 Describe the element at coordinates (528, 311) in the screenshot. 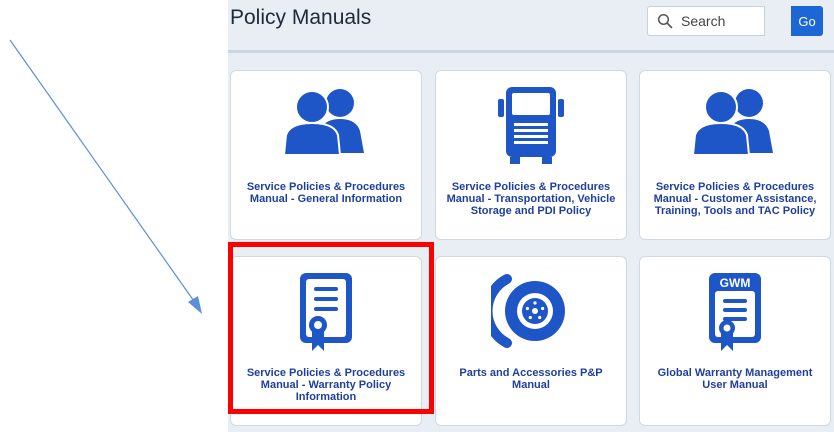

I see `brake-disc-icon` at that location.